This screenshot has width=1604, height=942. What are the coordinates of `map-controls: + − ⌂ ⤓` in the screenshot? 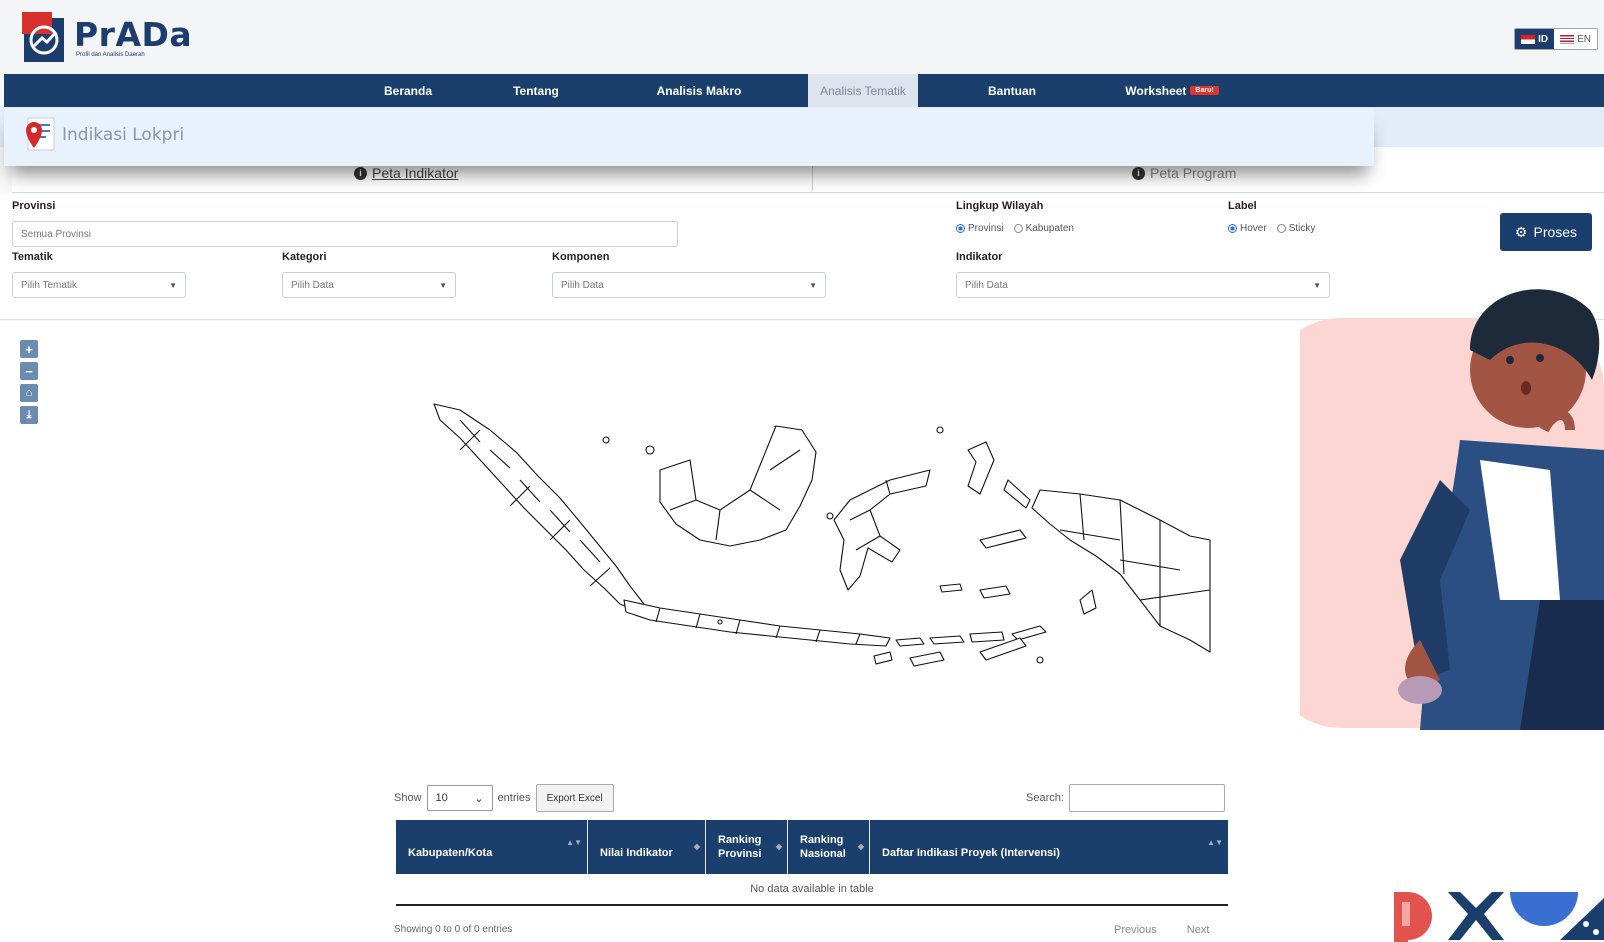 It's located at (29, 382).